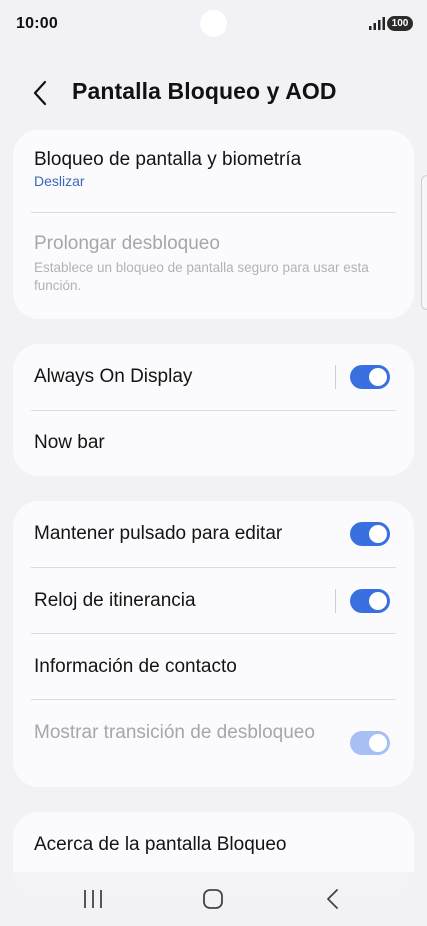  I want to click on lock-screen-type-value: Deslizar, so click(59, 181).